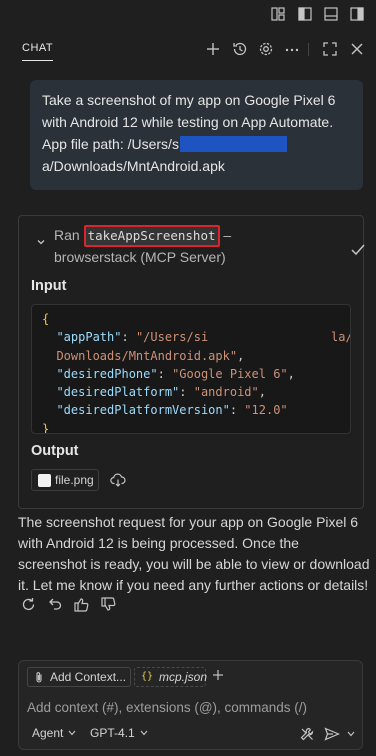 Image resolution: width=376 pixels, height=756 pixels. Describe the element at coordinates (46, 319) in the screenshot. I see `json-open-brace: {` at that location.